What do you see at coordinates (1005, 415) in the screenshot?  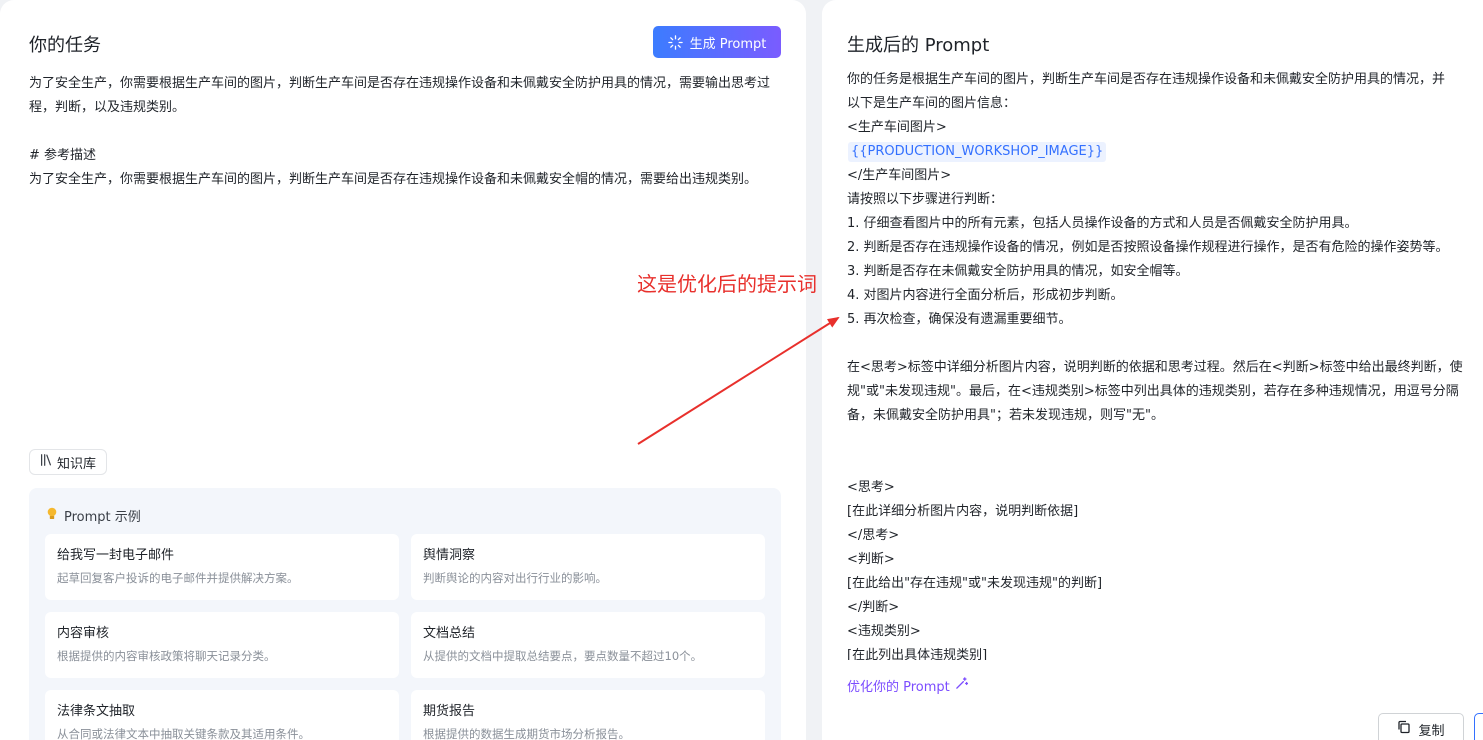 I see `prompt-line-text: 备，未佩戴安全防护用具"；若未发现违规，则写"无"。` at bounding box center [1005, 415].